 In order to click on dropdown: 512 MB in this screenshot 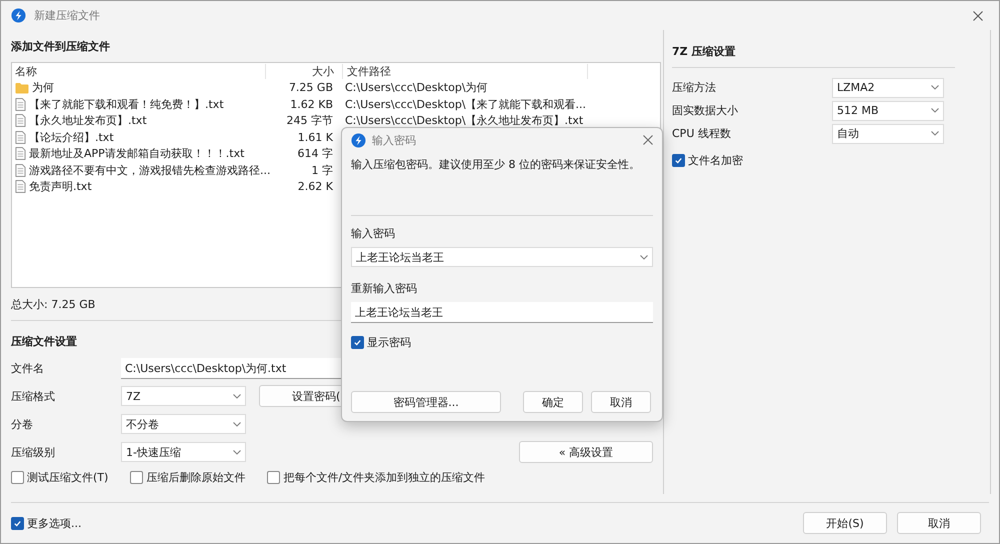, I will do `click(888, 110)`.